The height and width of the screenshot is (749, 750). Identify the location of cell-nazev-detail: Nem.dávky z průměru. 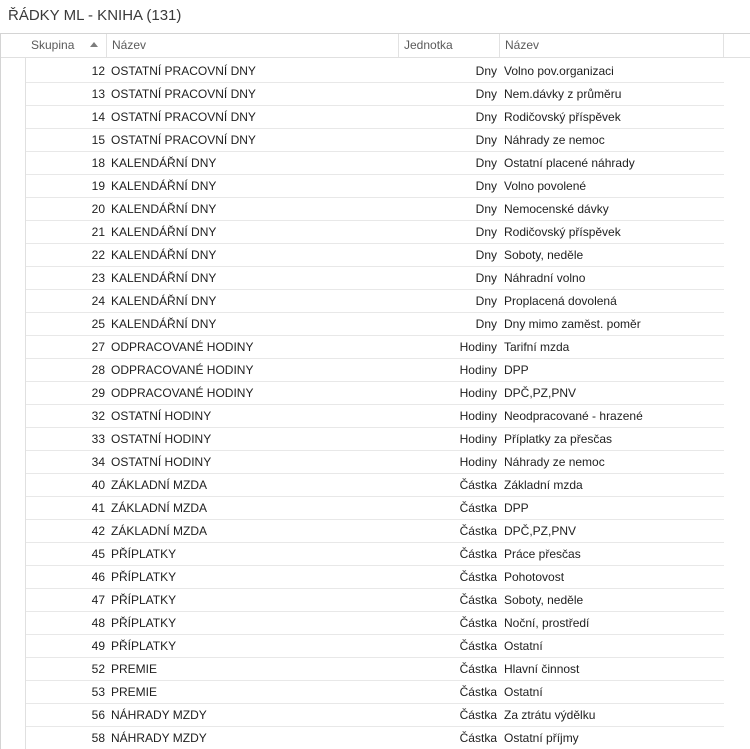
(613, 94).